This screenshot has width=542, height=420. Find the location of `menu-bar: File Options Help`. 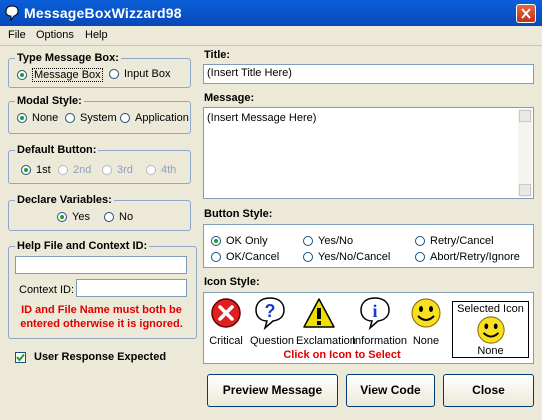

menu-bar: File Options Help is located at coordinates (271, 36).